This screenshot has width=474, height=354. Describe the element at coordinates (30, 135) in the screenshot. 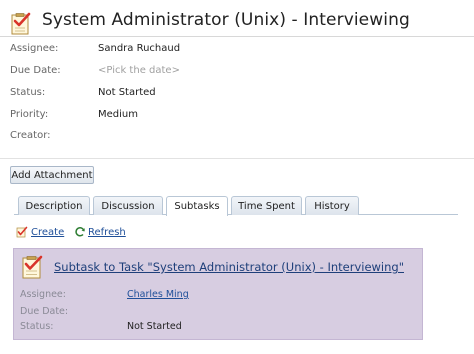

I see `creator-label: Creator:` at that location.